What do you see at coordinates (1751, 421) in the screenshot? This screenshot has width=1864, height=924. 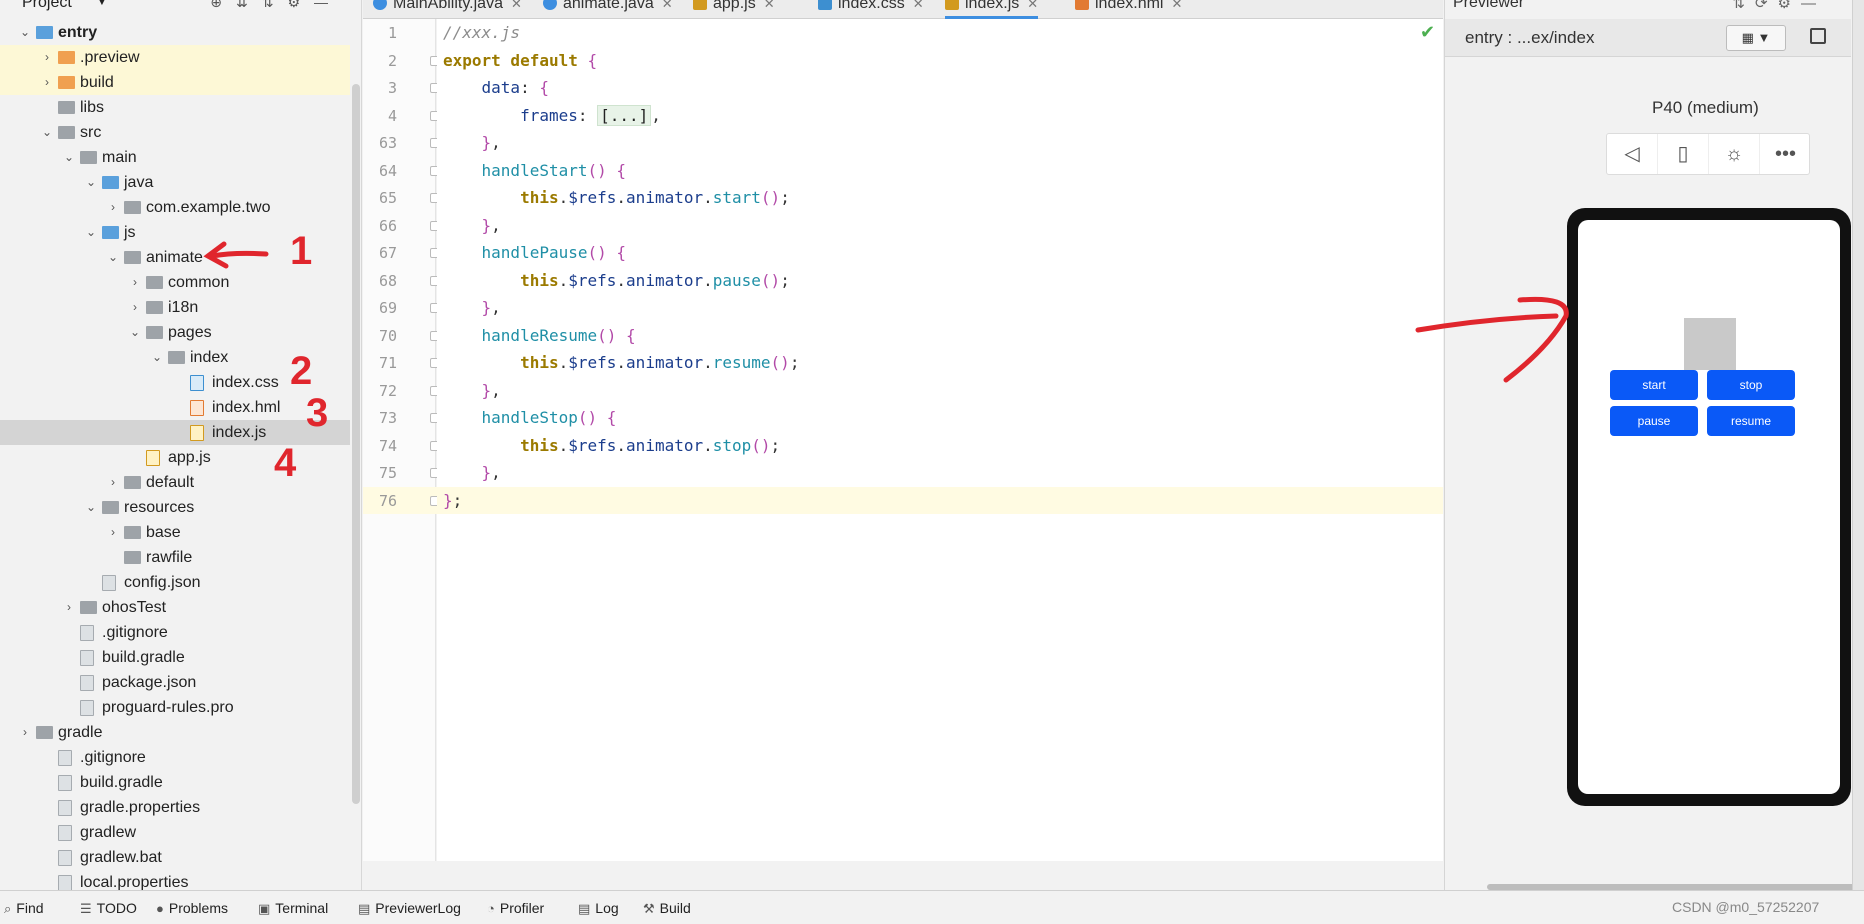 I see `resume-button: resume` at bounding box center [1751, 421].